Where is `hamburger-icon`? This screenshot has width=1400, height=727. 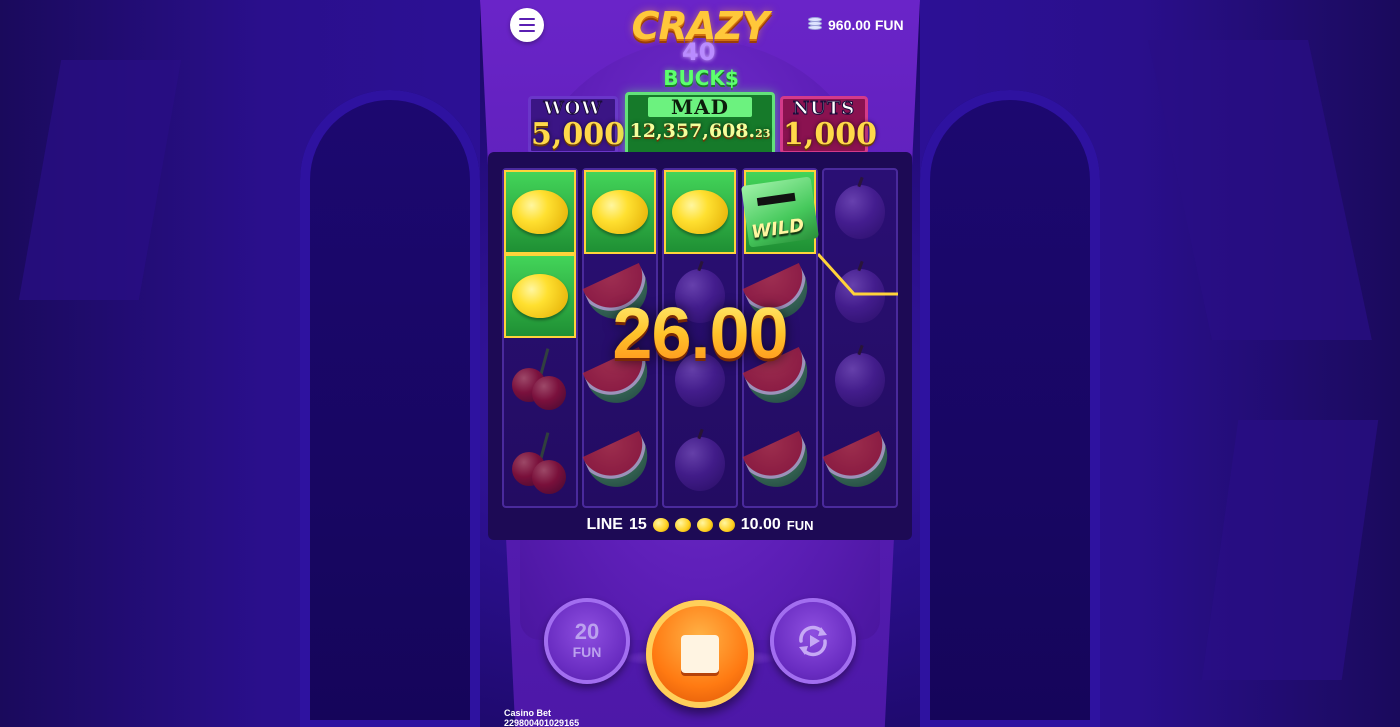 hamburger-icon is located at coordinates (527, 19).